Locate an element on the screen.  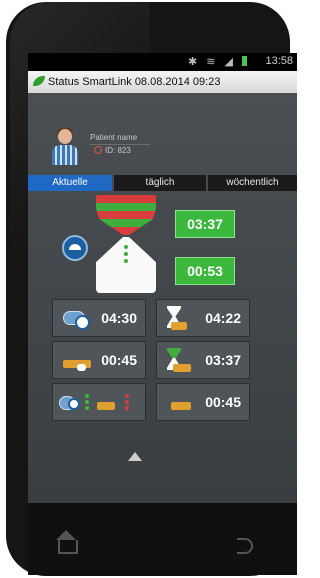
tile-hourglass-bed-green: 03:37 is located at coordinates (203, 360).